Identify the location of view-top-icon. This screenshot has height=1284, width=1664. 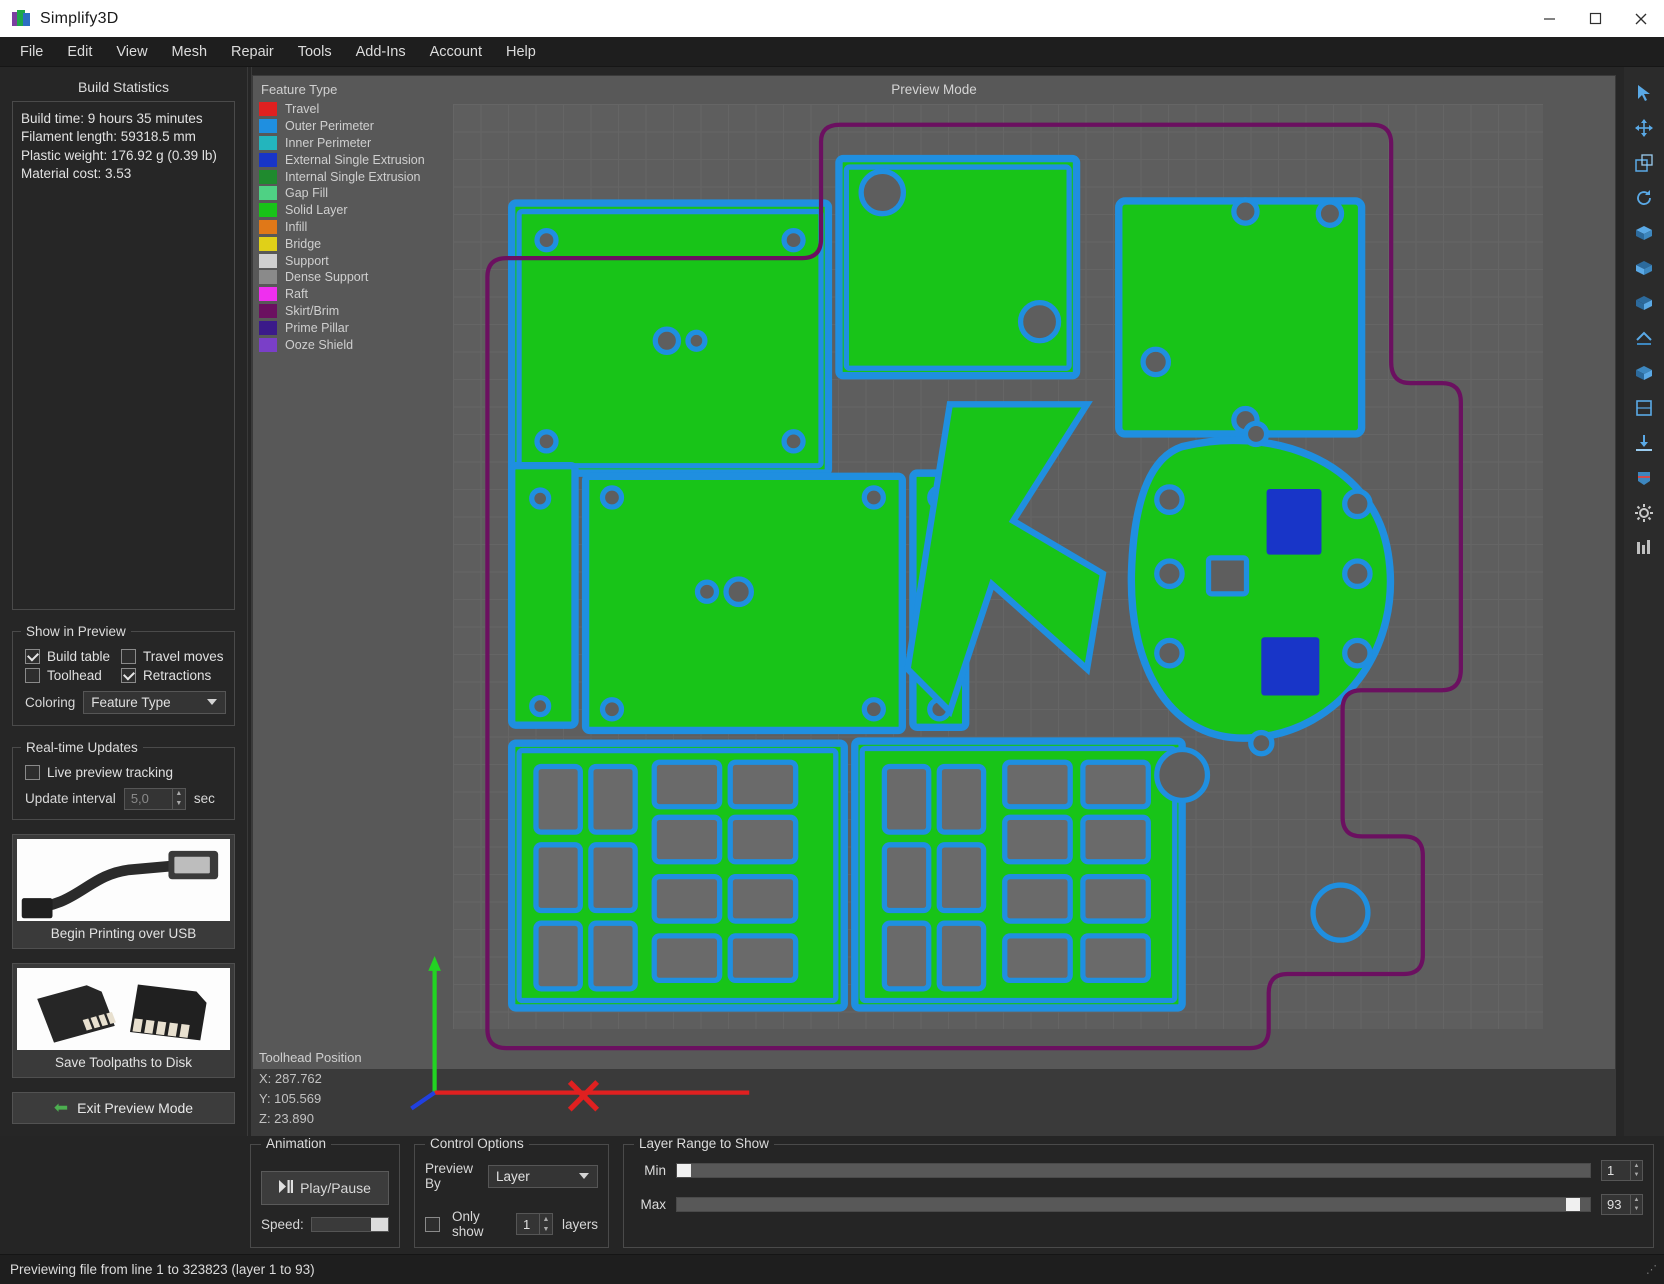
(1644, 233).